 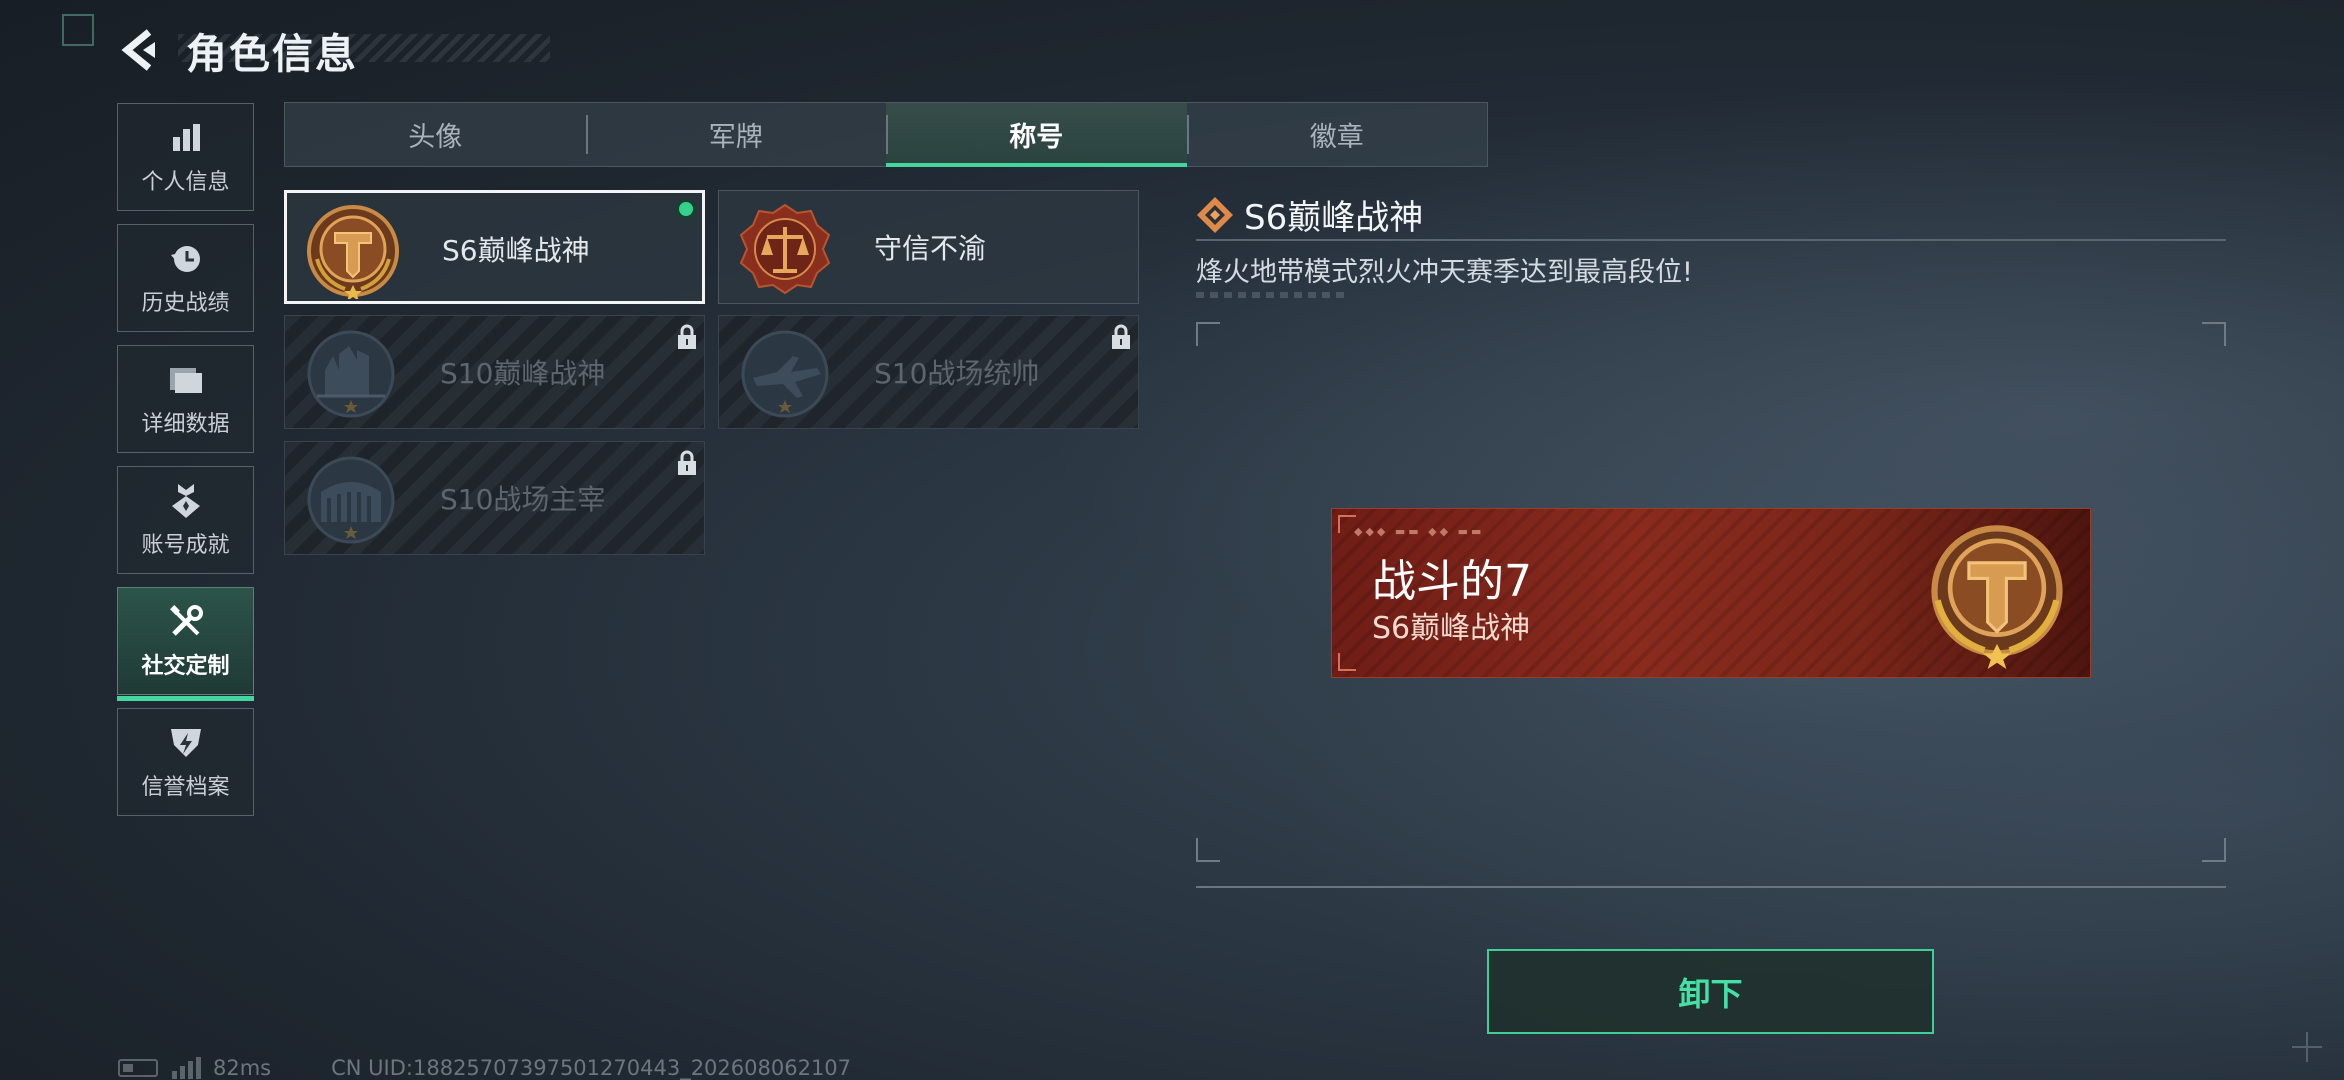 I want to click on back-button, so click(x=139, y=50).